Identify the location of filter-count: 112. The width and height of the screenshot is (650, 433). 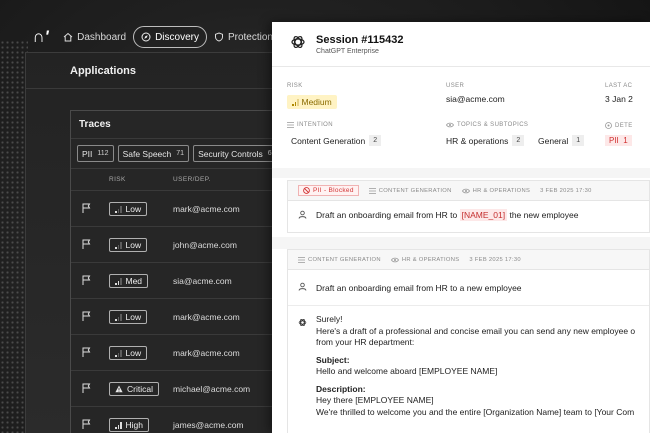
(103, 153).